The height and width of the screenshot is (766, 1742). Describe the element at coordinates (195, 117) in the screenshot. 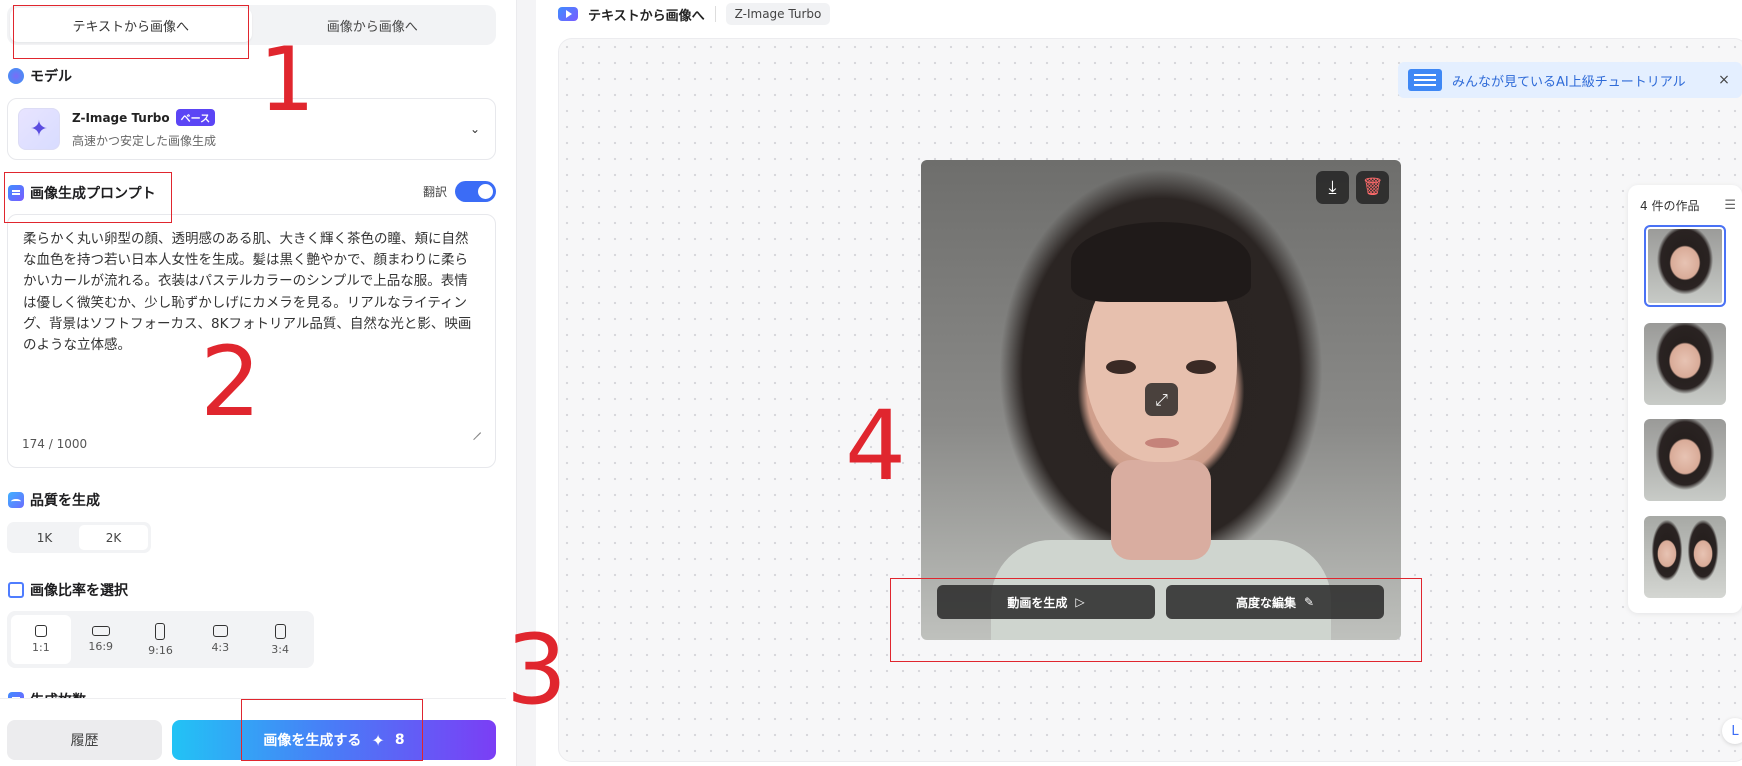

I see `model-badge: ベース` at that location.